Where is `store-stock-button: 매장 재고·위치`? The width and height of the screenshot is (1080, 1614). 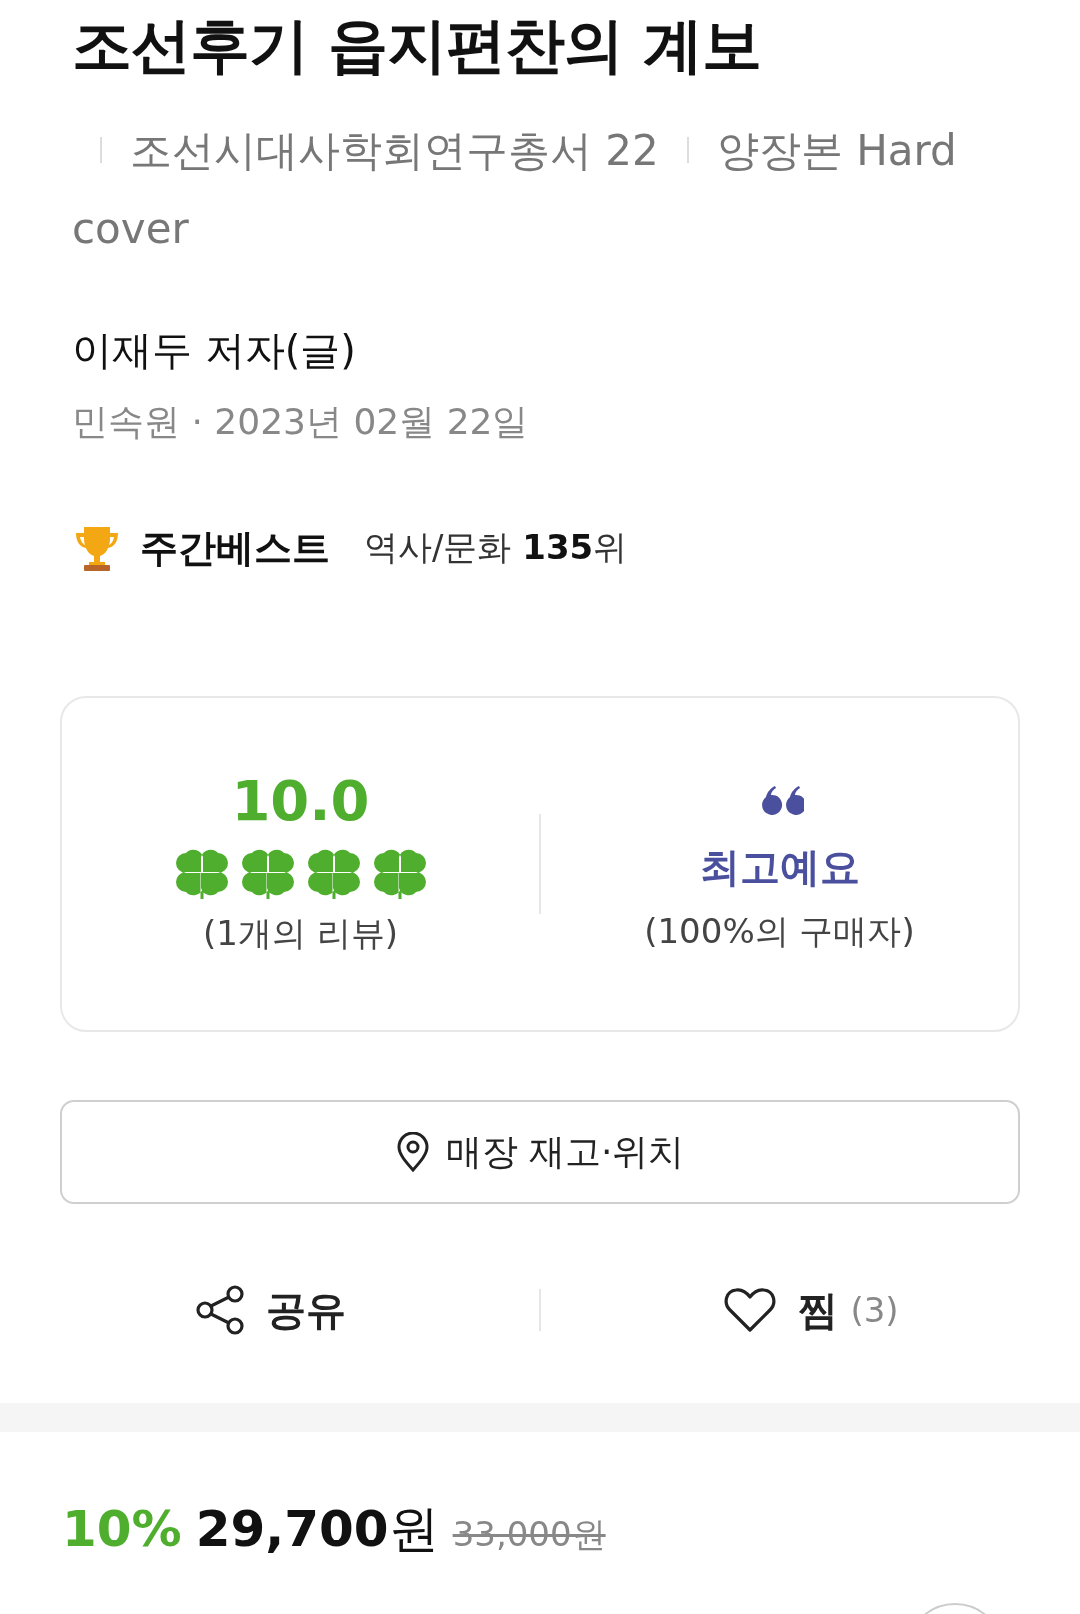 store-stock-button: 매장 재고·위치 is located at coordinates (540, 1152).